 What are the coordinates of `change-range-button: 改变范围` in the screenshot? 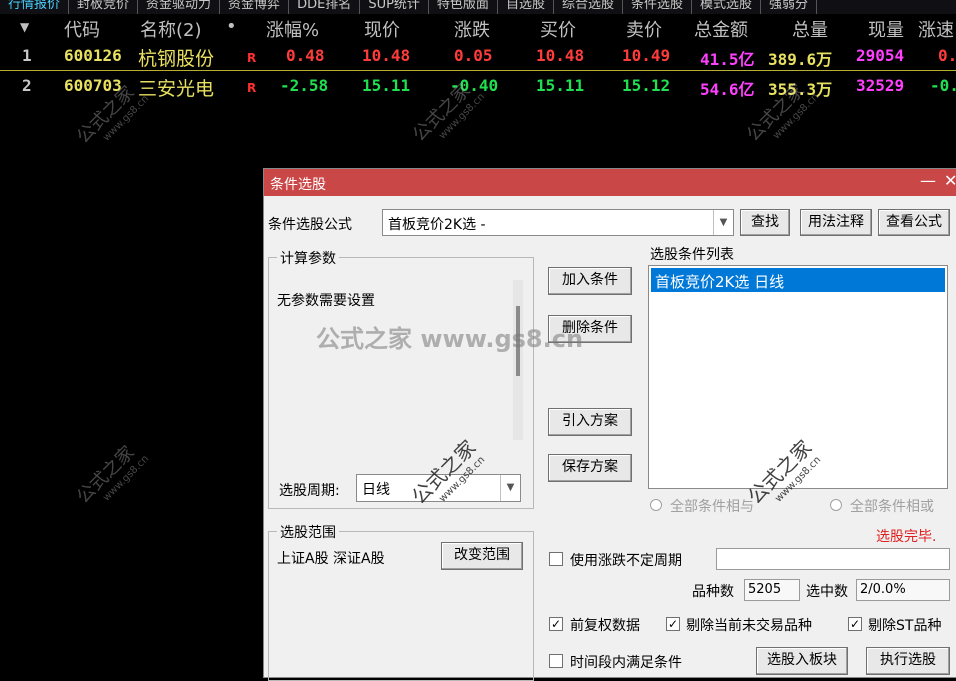 It's located at (482, 556).